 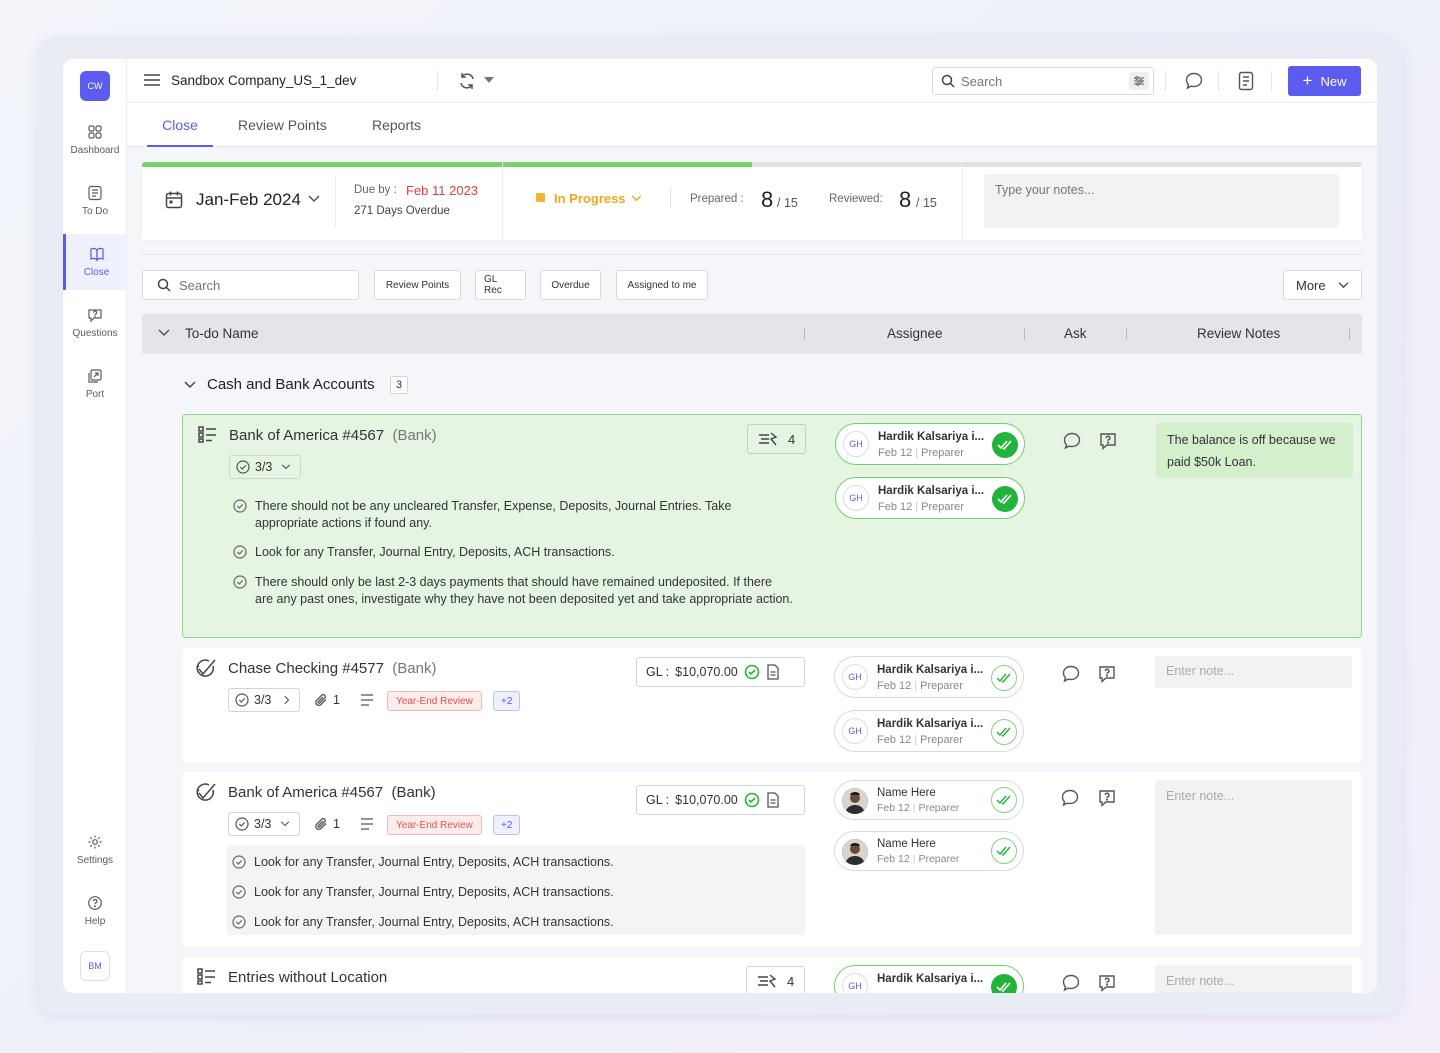 What do you see at coordinates (662, 285) in the screenshot?
I see `filter-assigned-to-me: Assigned to me` at bounding box center [662, 285].